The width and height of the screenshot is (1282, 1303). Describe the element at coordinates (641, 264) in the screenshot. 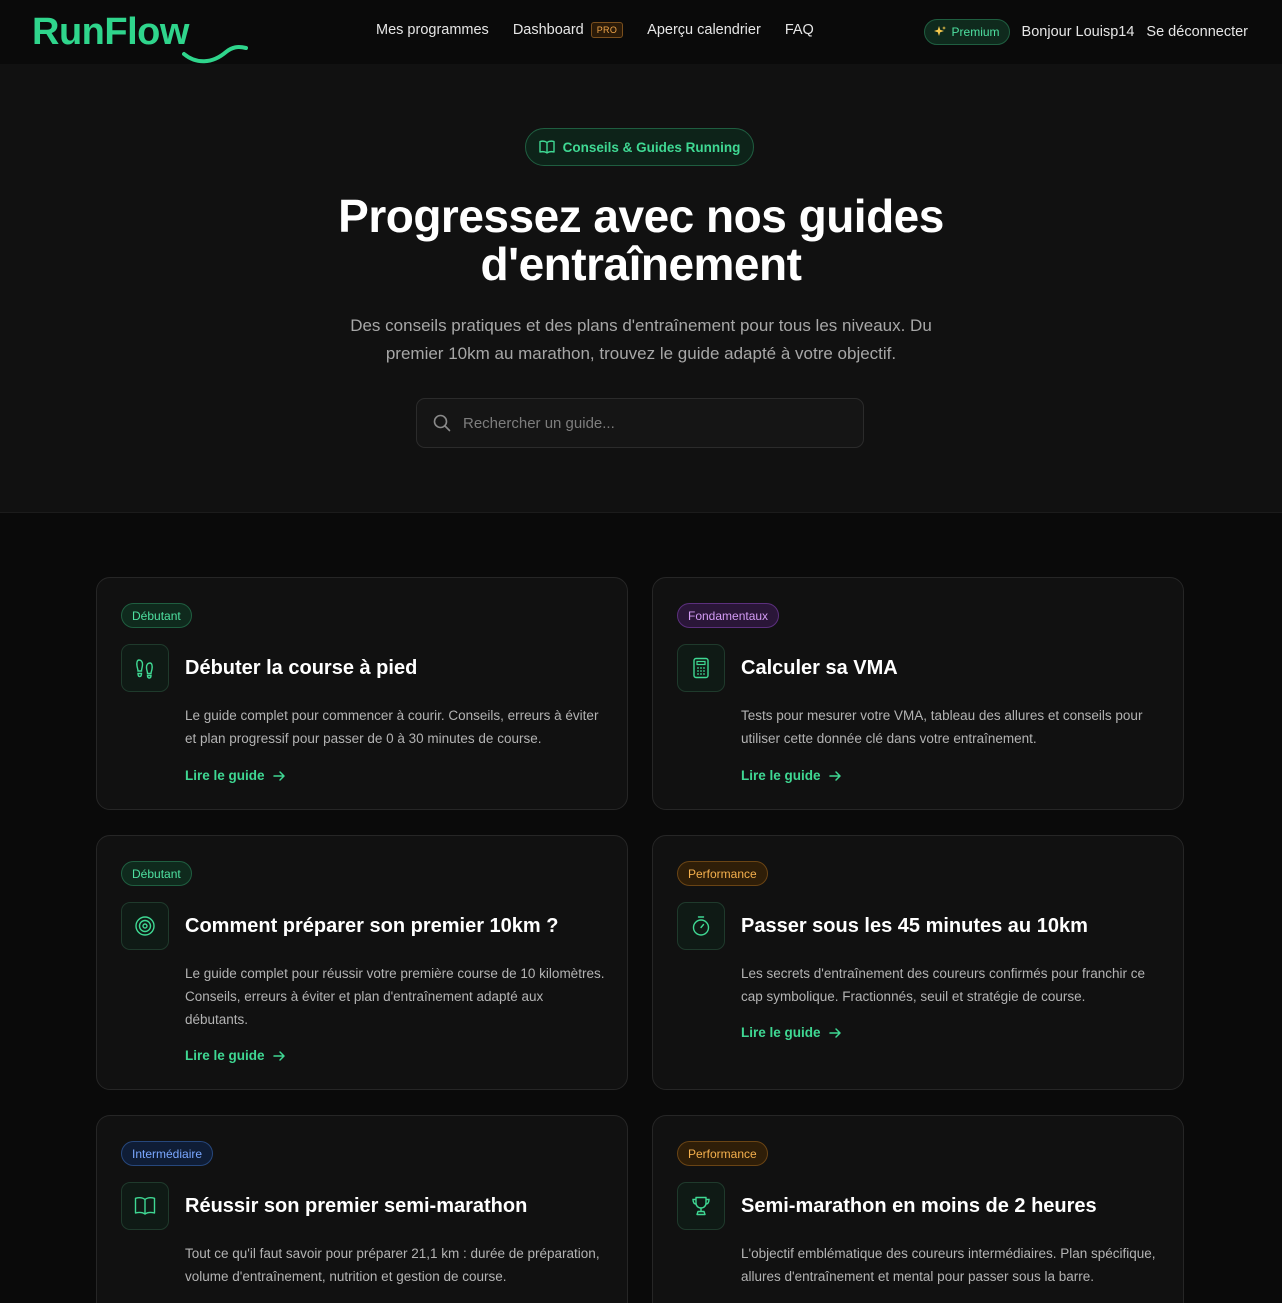

I see `page-title-line2: d'entraînement` at that location.